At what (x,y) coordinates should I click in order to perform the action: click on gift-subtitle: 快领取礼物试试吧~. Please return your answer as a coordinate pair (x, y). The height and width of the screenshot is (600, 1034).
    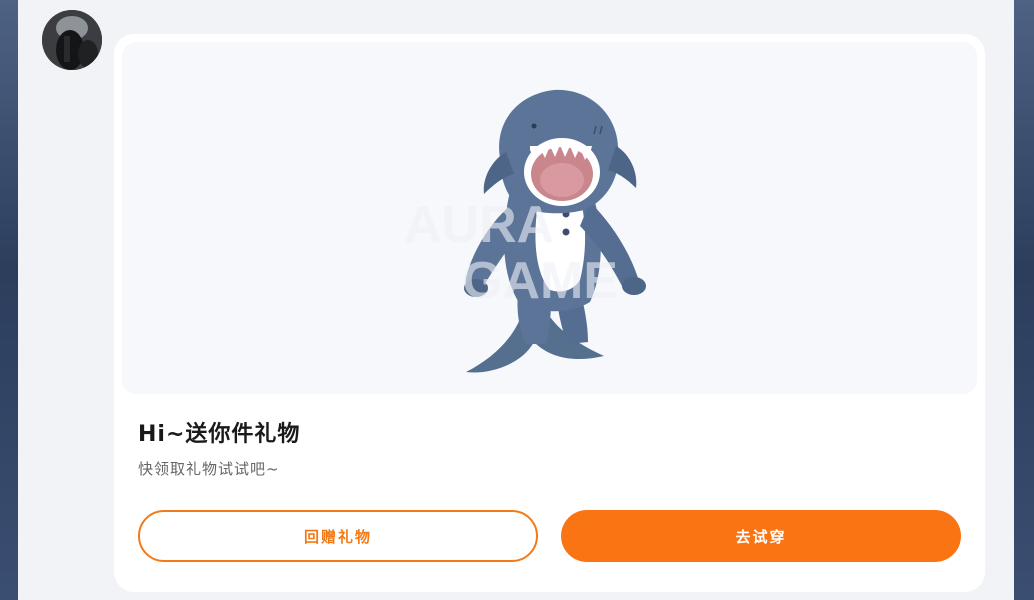
    Looking at the image, I should click on (209, 469).